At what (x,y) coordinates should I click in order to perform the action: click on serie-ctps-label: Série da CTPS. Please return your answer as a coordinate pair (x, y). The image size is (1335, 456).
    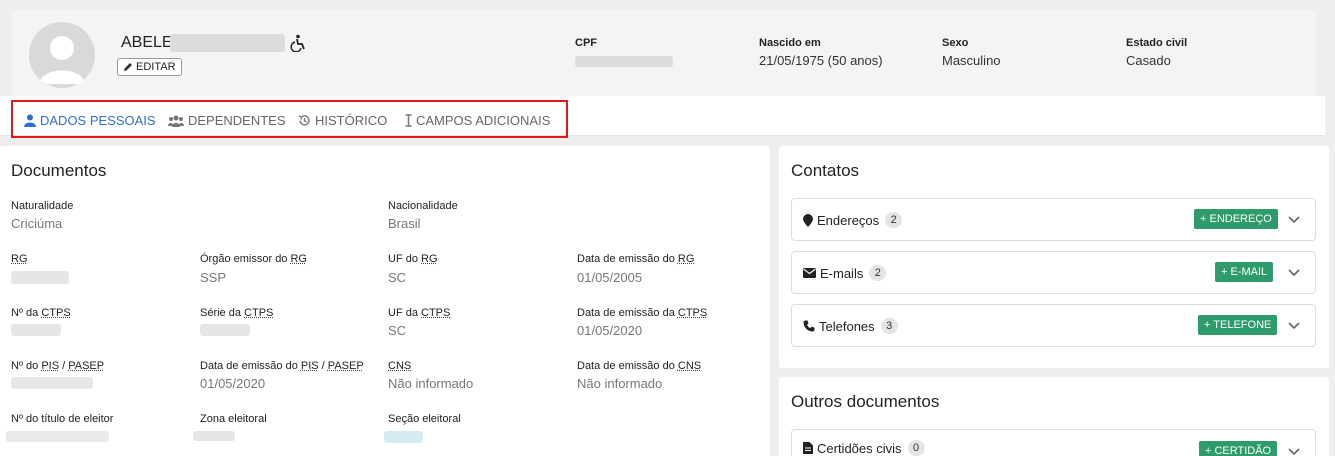
    Looking at the image, I should click on (236, 313).